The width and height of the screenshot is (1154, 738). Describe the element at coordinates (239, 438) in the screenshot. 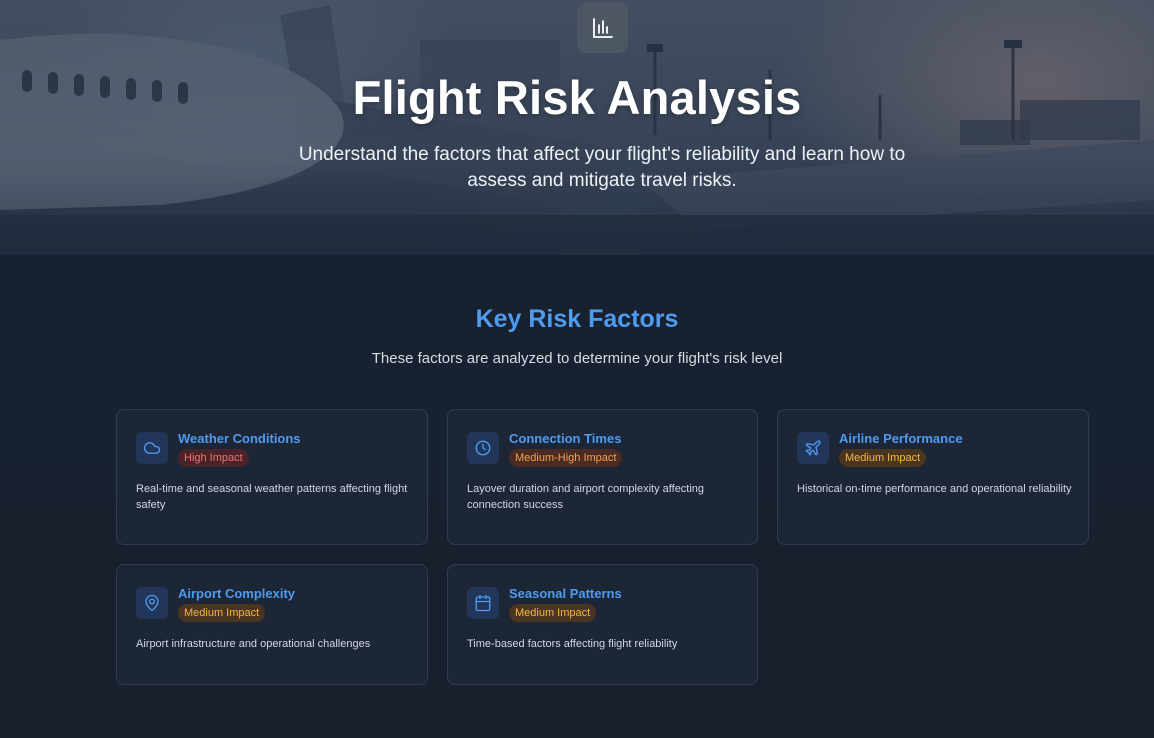

I see `card-title: Weather Conditions` at that location.